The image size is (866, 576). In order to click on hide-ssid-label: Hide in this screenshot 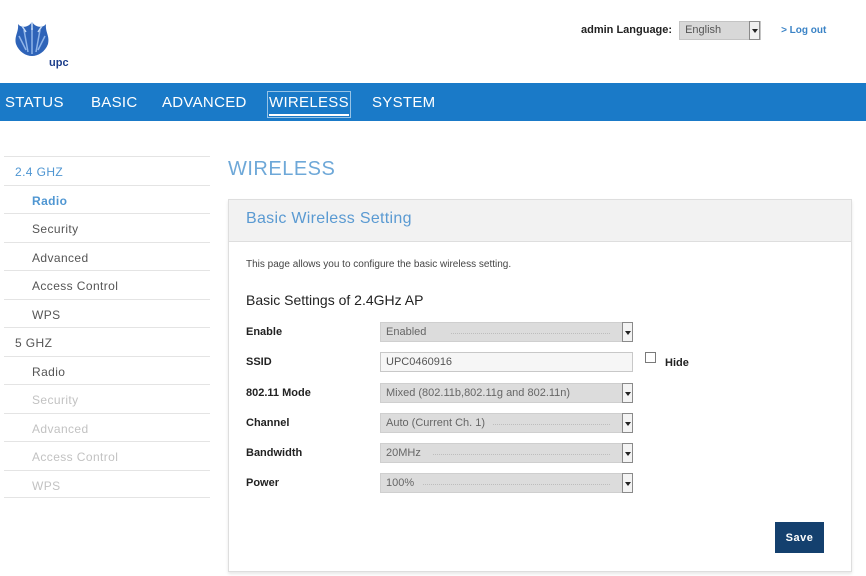, I will do `click(677, 363)`.